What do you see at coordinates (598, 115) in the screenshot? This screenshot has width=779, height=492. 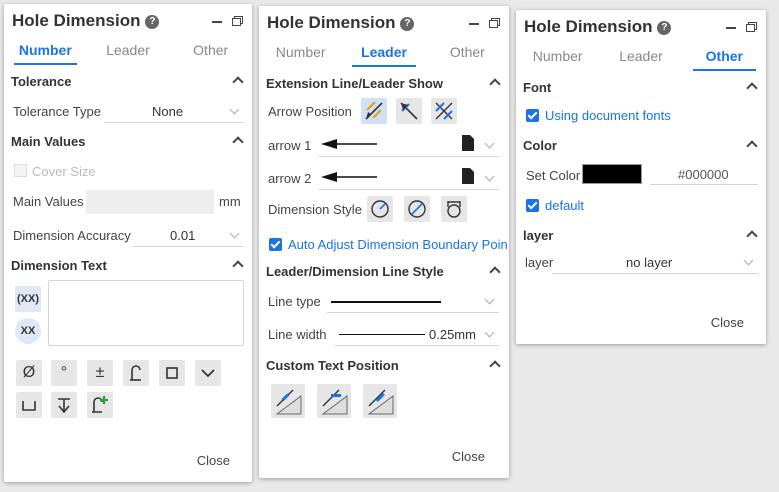 I see `using-doc-fonts-checkbox: Using document fonts` at bounding box center [598, 115].